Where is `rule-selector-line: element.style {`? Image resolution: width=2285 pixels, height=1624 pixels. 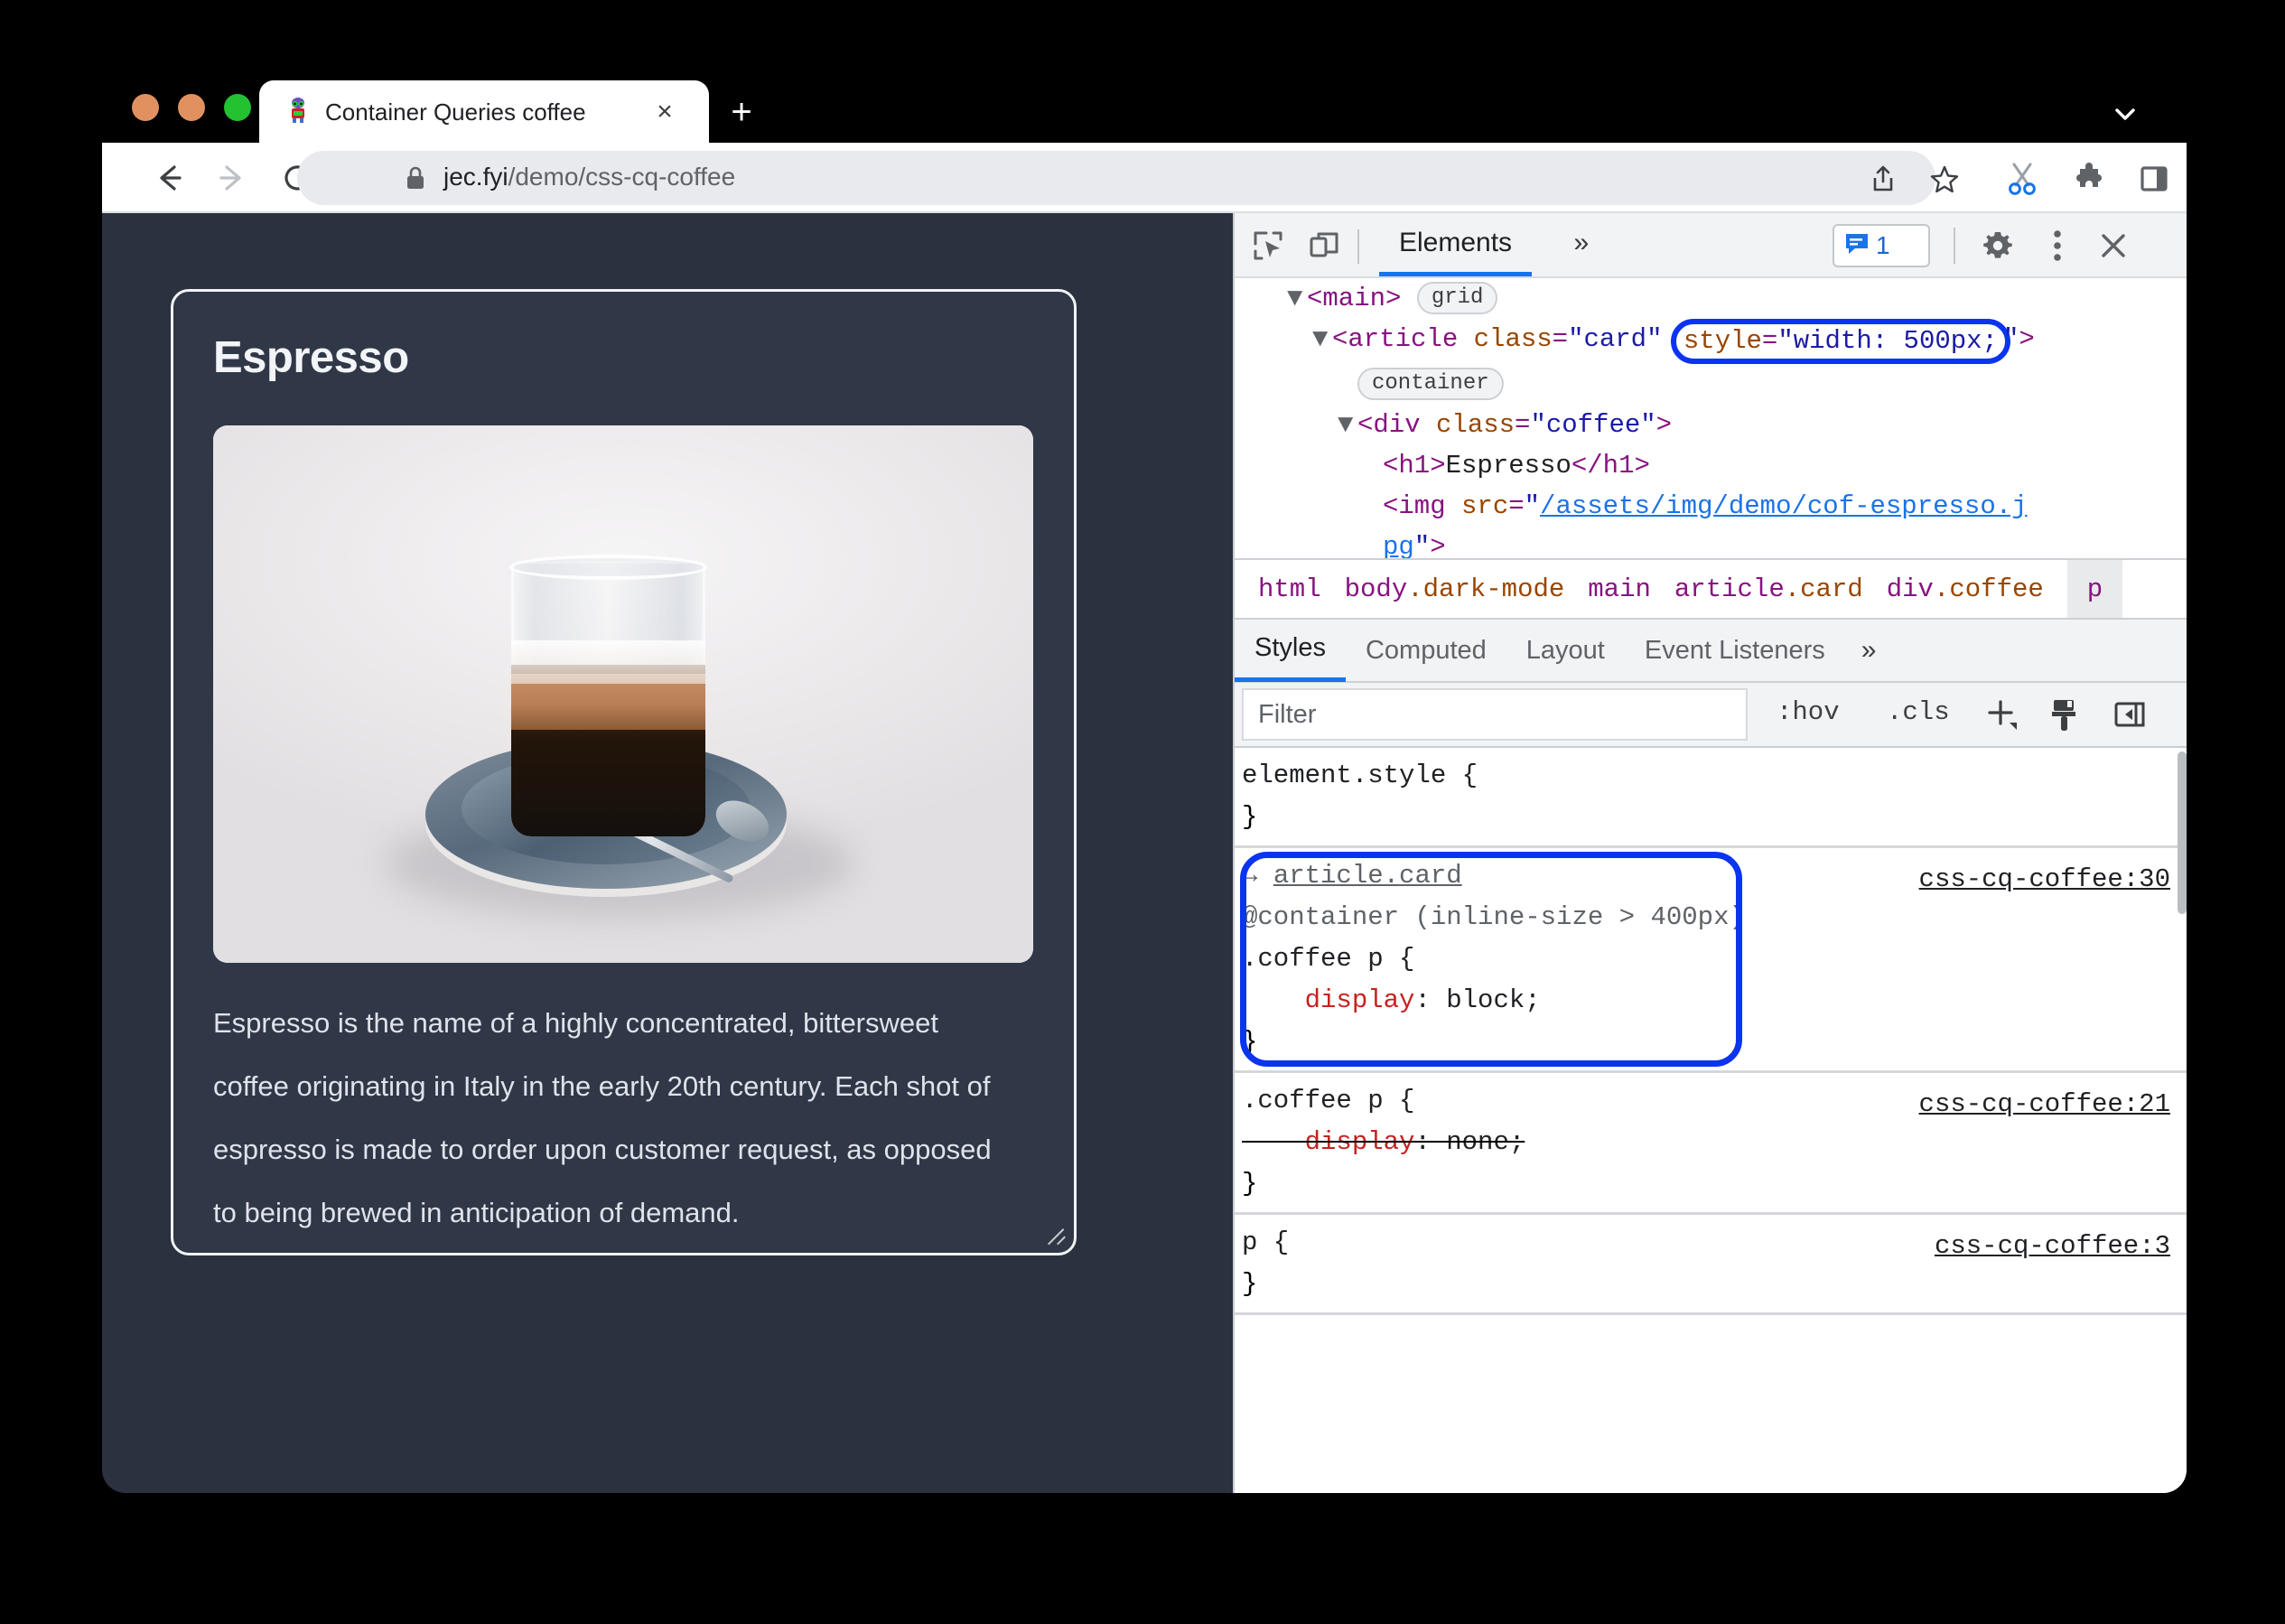 rule-selector-line: element.style { is located at coordinates (1714, 776).